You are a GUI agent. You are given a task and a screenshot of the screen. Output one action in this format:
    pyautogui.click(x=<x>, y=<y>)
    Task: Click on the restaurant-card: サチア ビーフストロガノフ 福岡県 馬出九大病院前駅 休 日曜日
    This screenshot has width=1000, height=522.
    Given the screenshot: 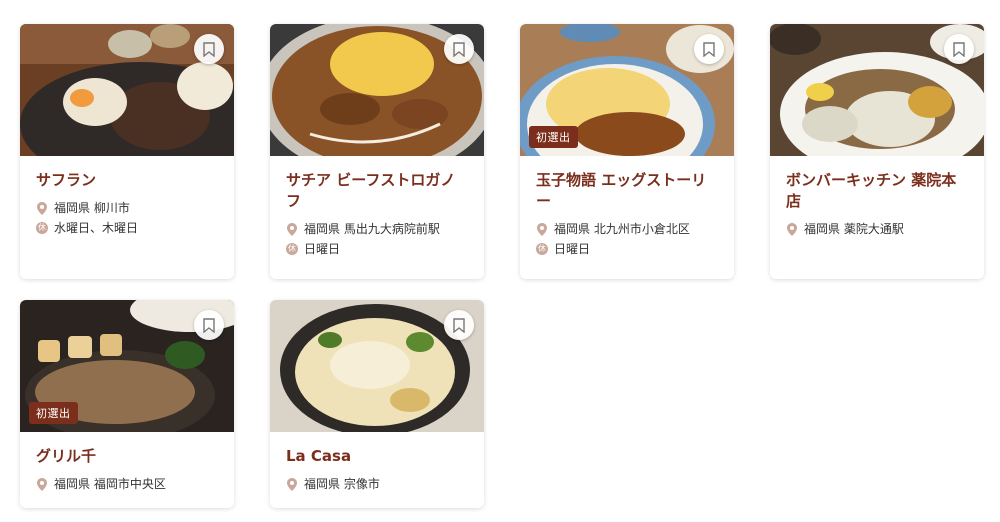 What is the action you would take?
    pyautogui.click(x=377, y=151)
    